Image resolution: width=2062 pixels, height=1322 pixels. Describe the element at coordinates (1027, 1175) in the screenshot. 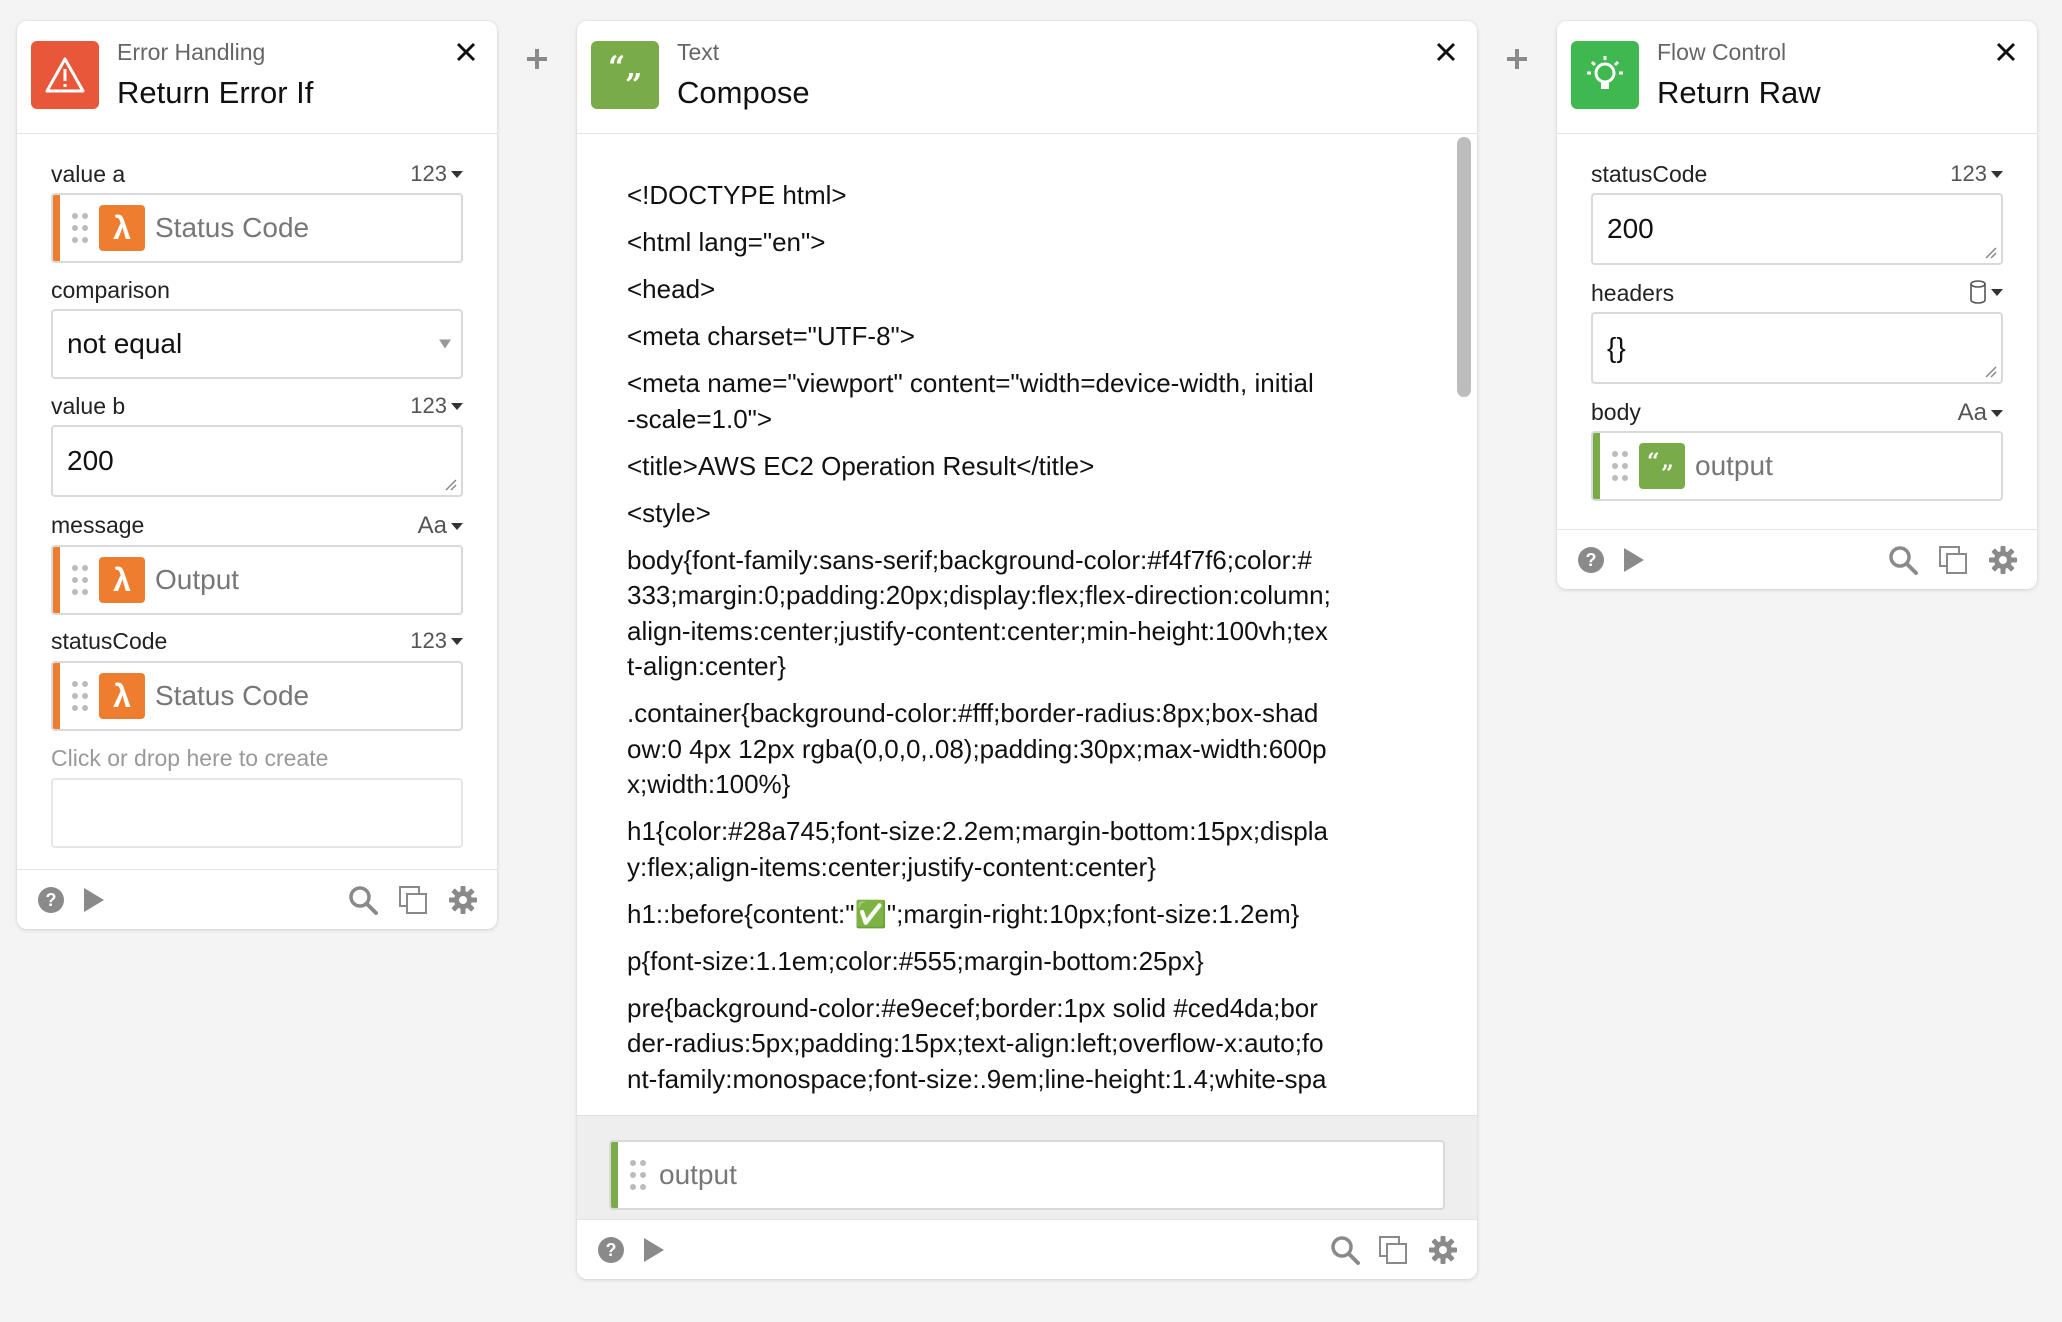

I see `compose-output-token: output` at that location.